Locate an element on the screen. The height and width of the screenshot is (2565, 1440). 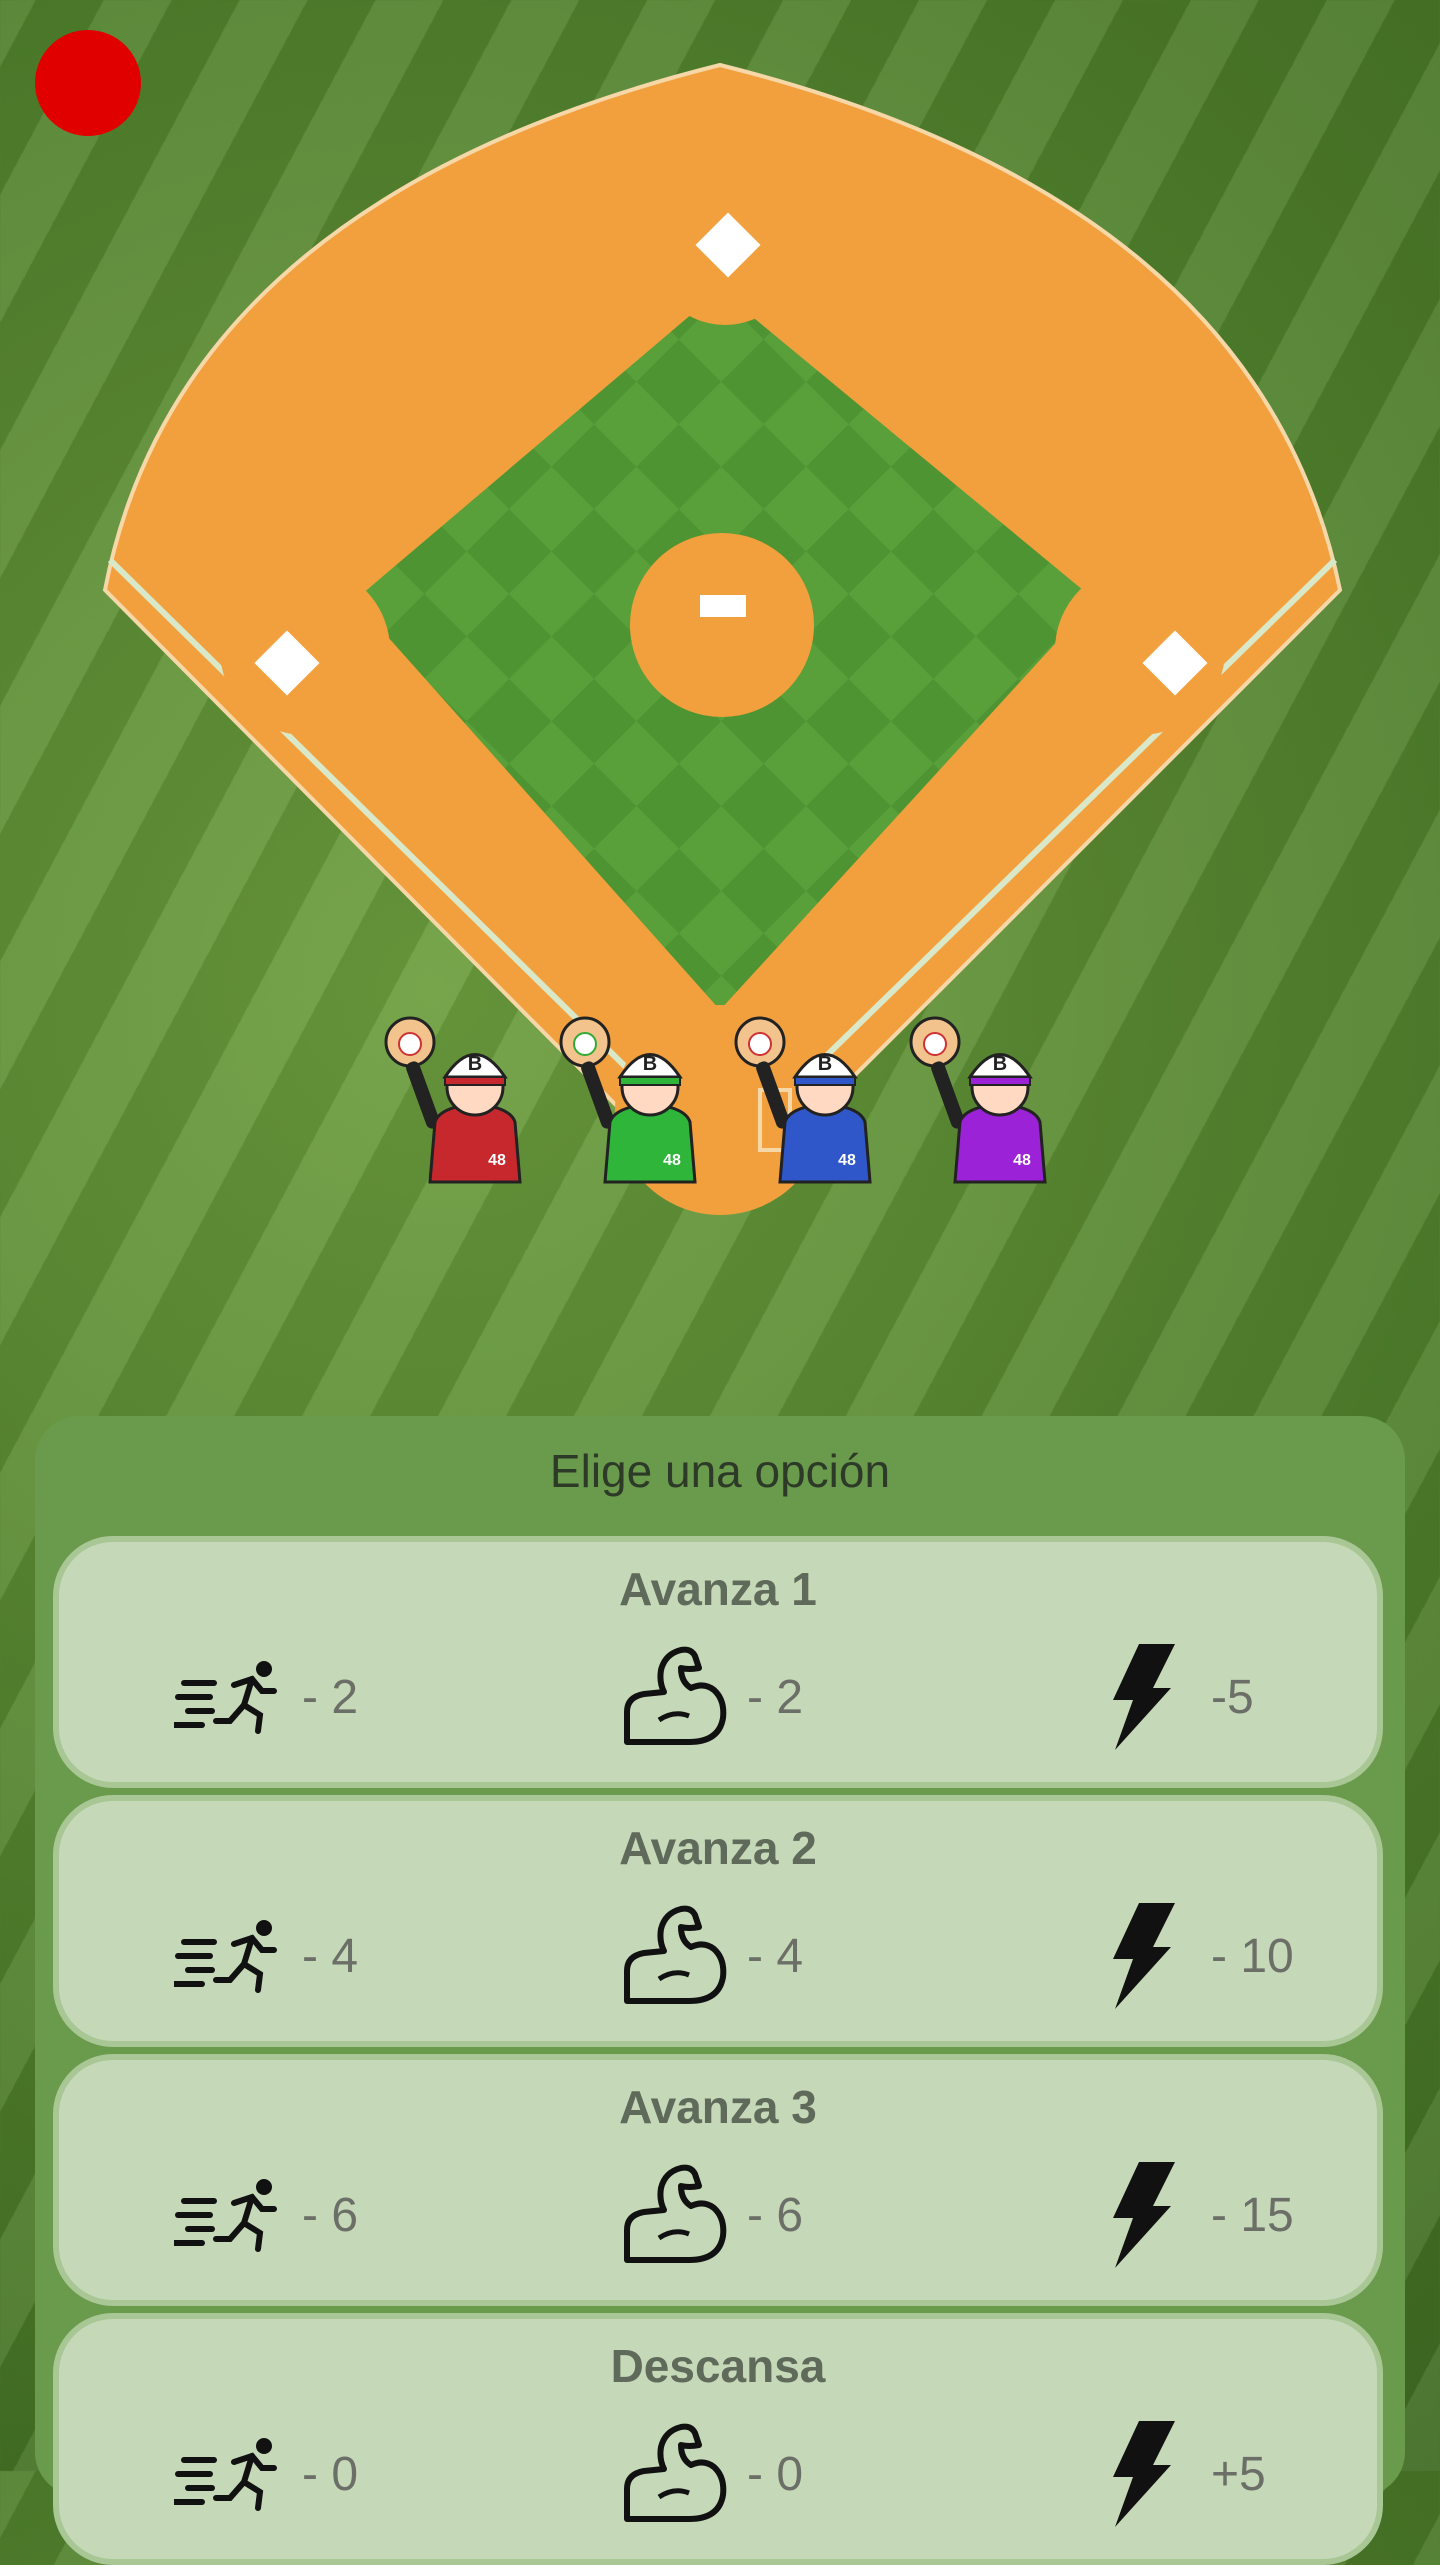
option-card-descansa: Descansa - 0 - 0 +5 is located at coordinates (718, 2439).